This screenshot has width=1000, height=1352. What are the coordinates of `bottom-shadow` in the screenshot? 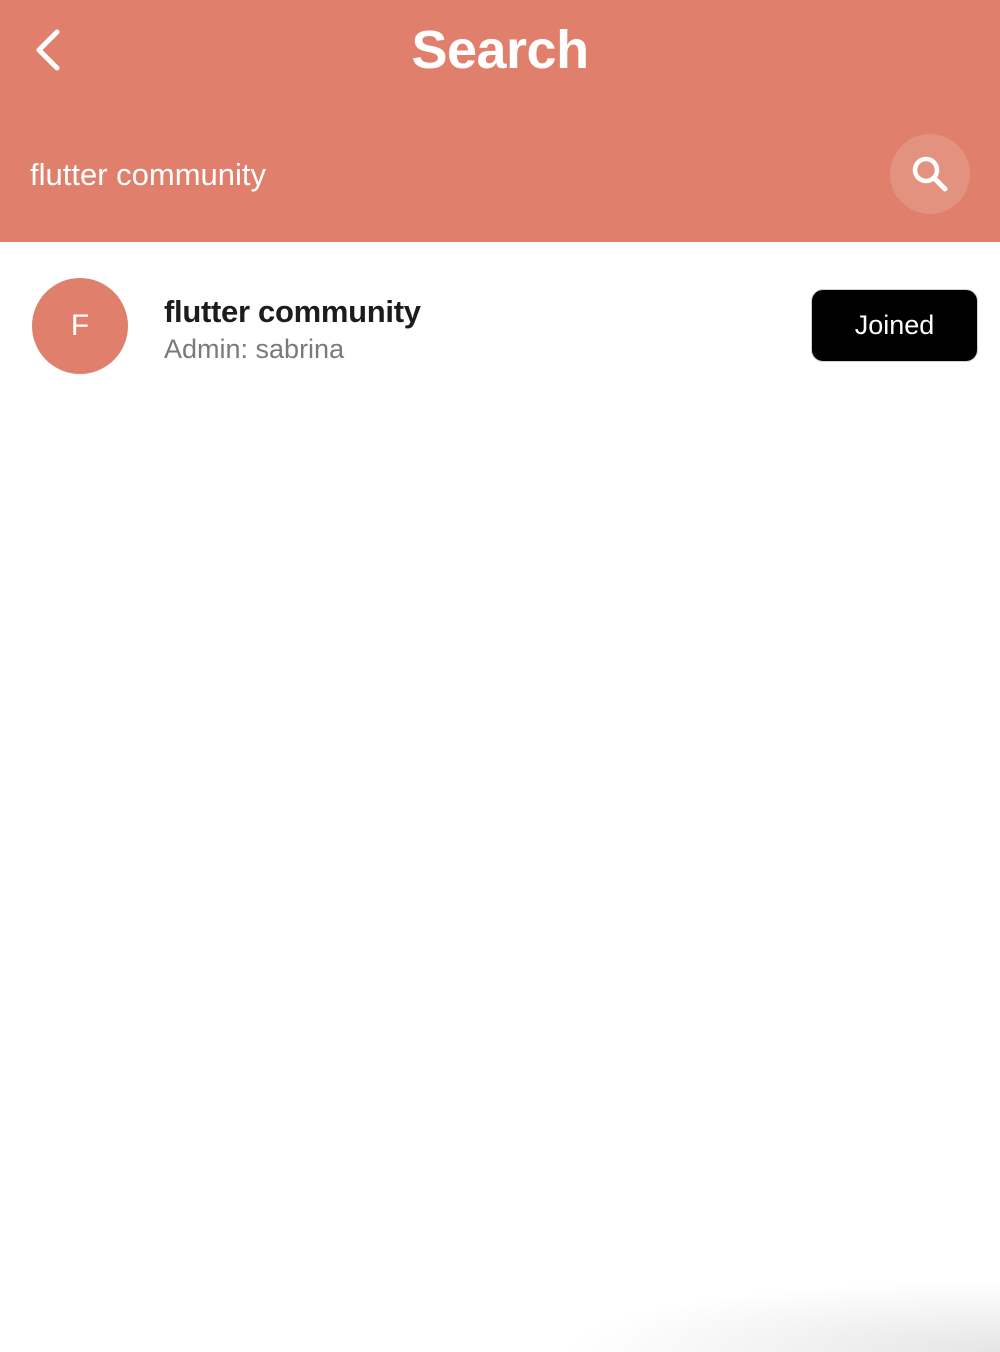 It's located at (780, 1316).